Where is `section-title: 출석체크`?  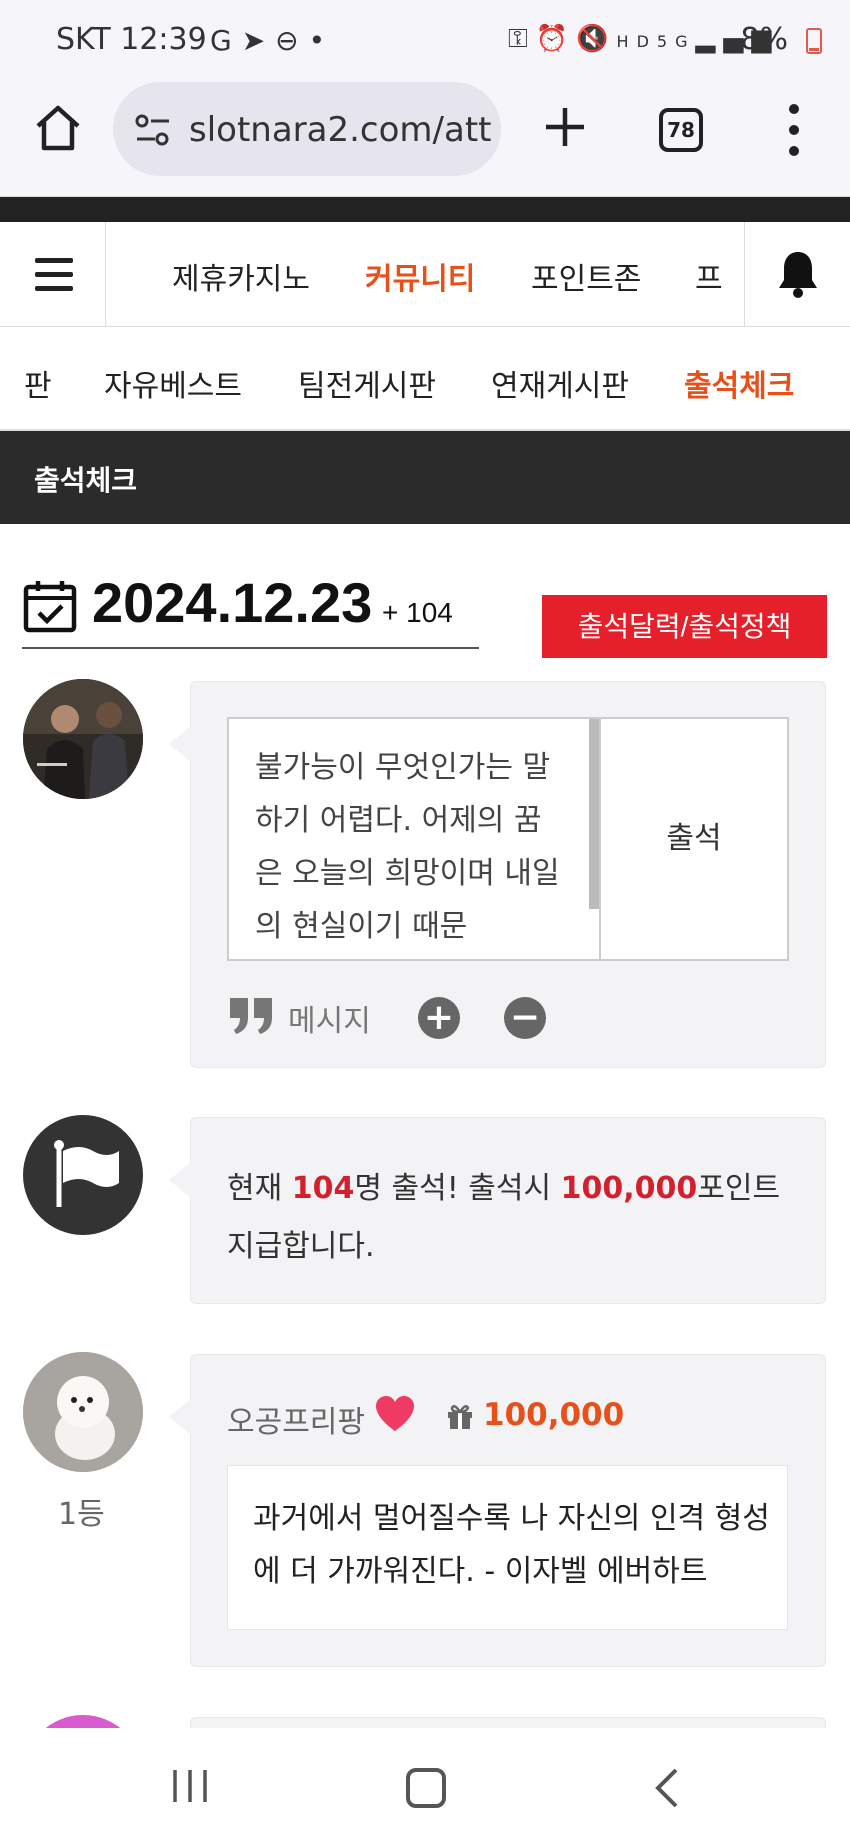
section-title: 출석체크 is located at coordinates (86, 480).